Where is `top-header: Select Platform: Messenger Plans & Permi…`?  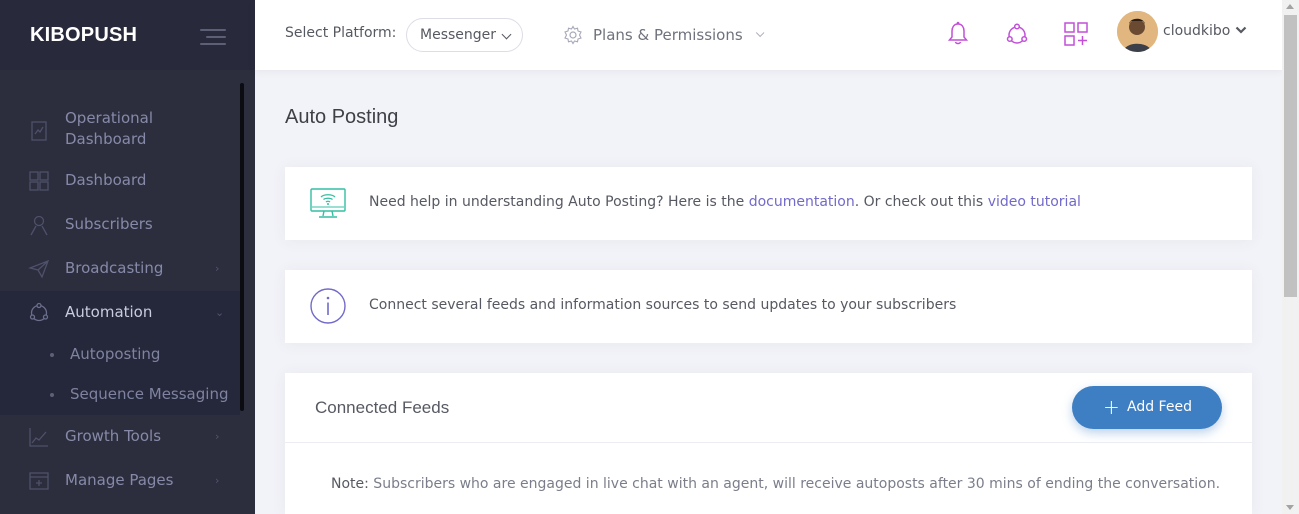
top-header: Select Platform: Messenger Plans & Permi… is located at coordinates (768, 35).